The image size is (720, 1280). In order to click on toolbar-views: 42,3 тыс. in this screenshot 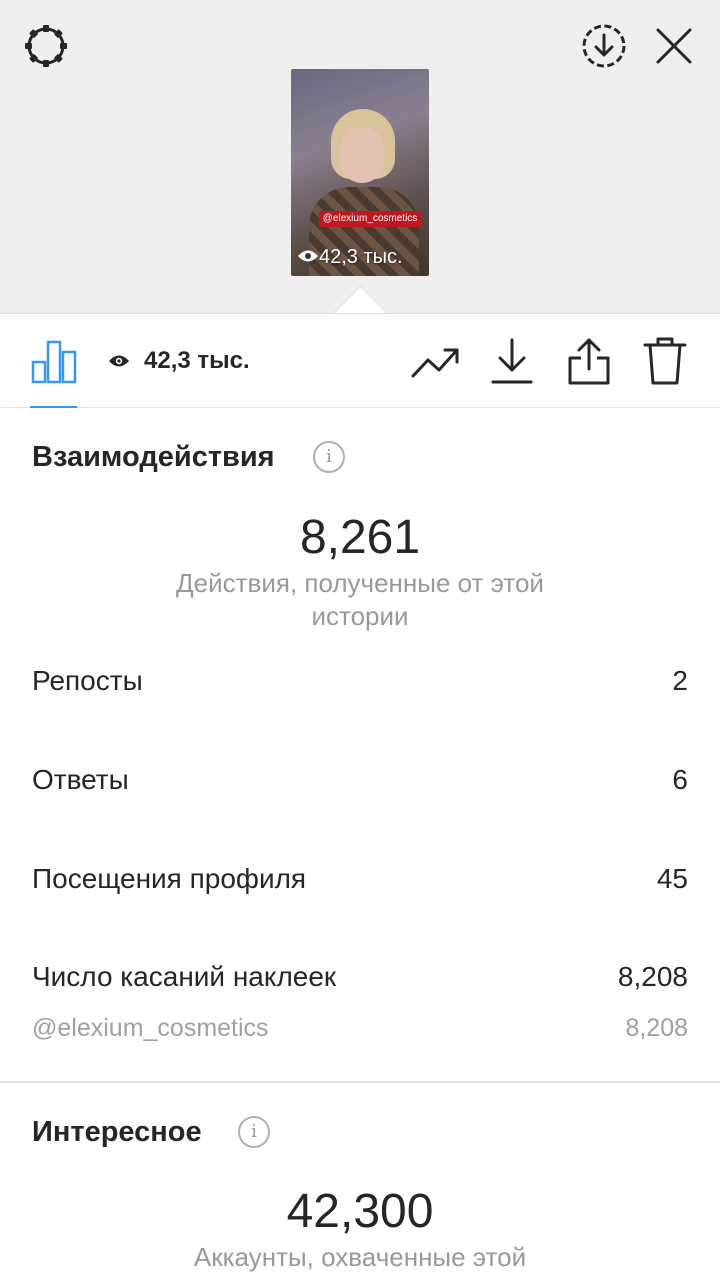, I will do `click(179, 361)`.